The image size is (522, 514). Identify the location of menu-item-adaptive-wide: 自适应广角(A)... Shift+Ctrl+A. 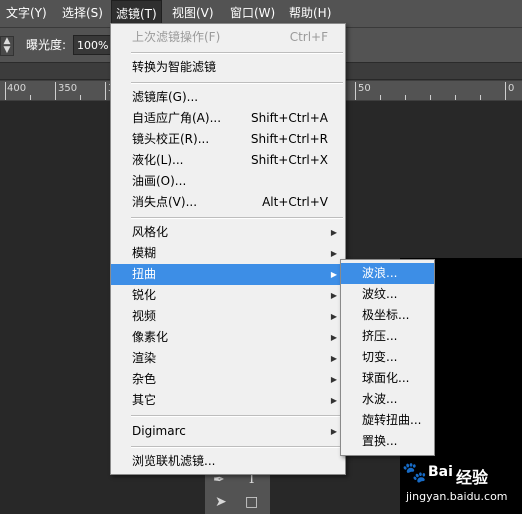
(228, 118).